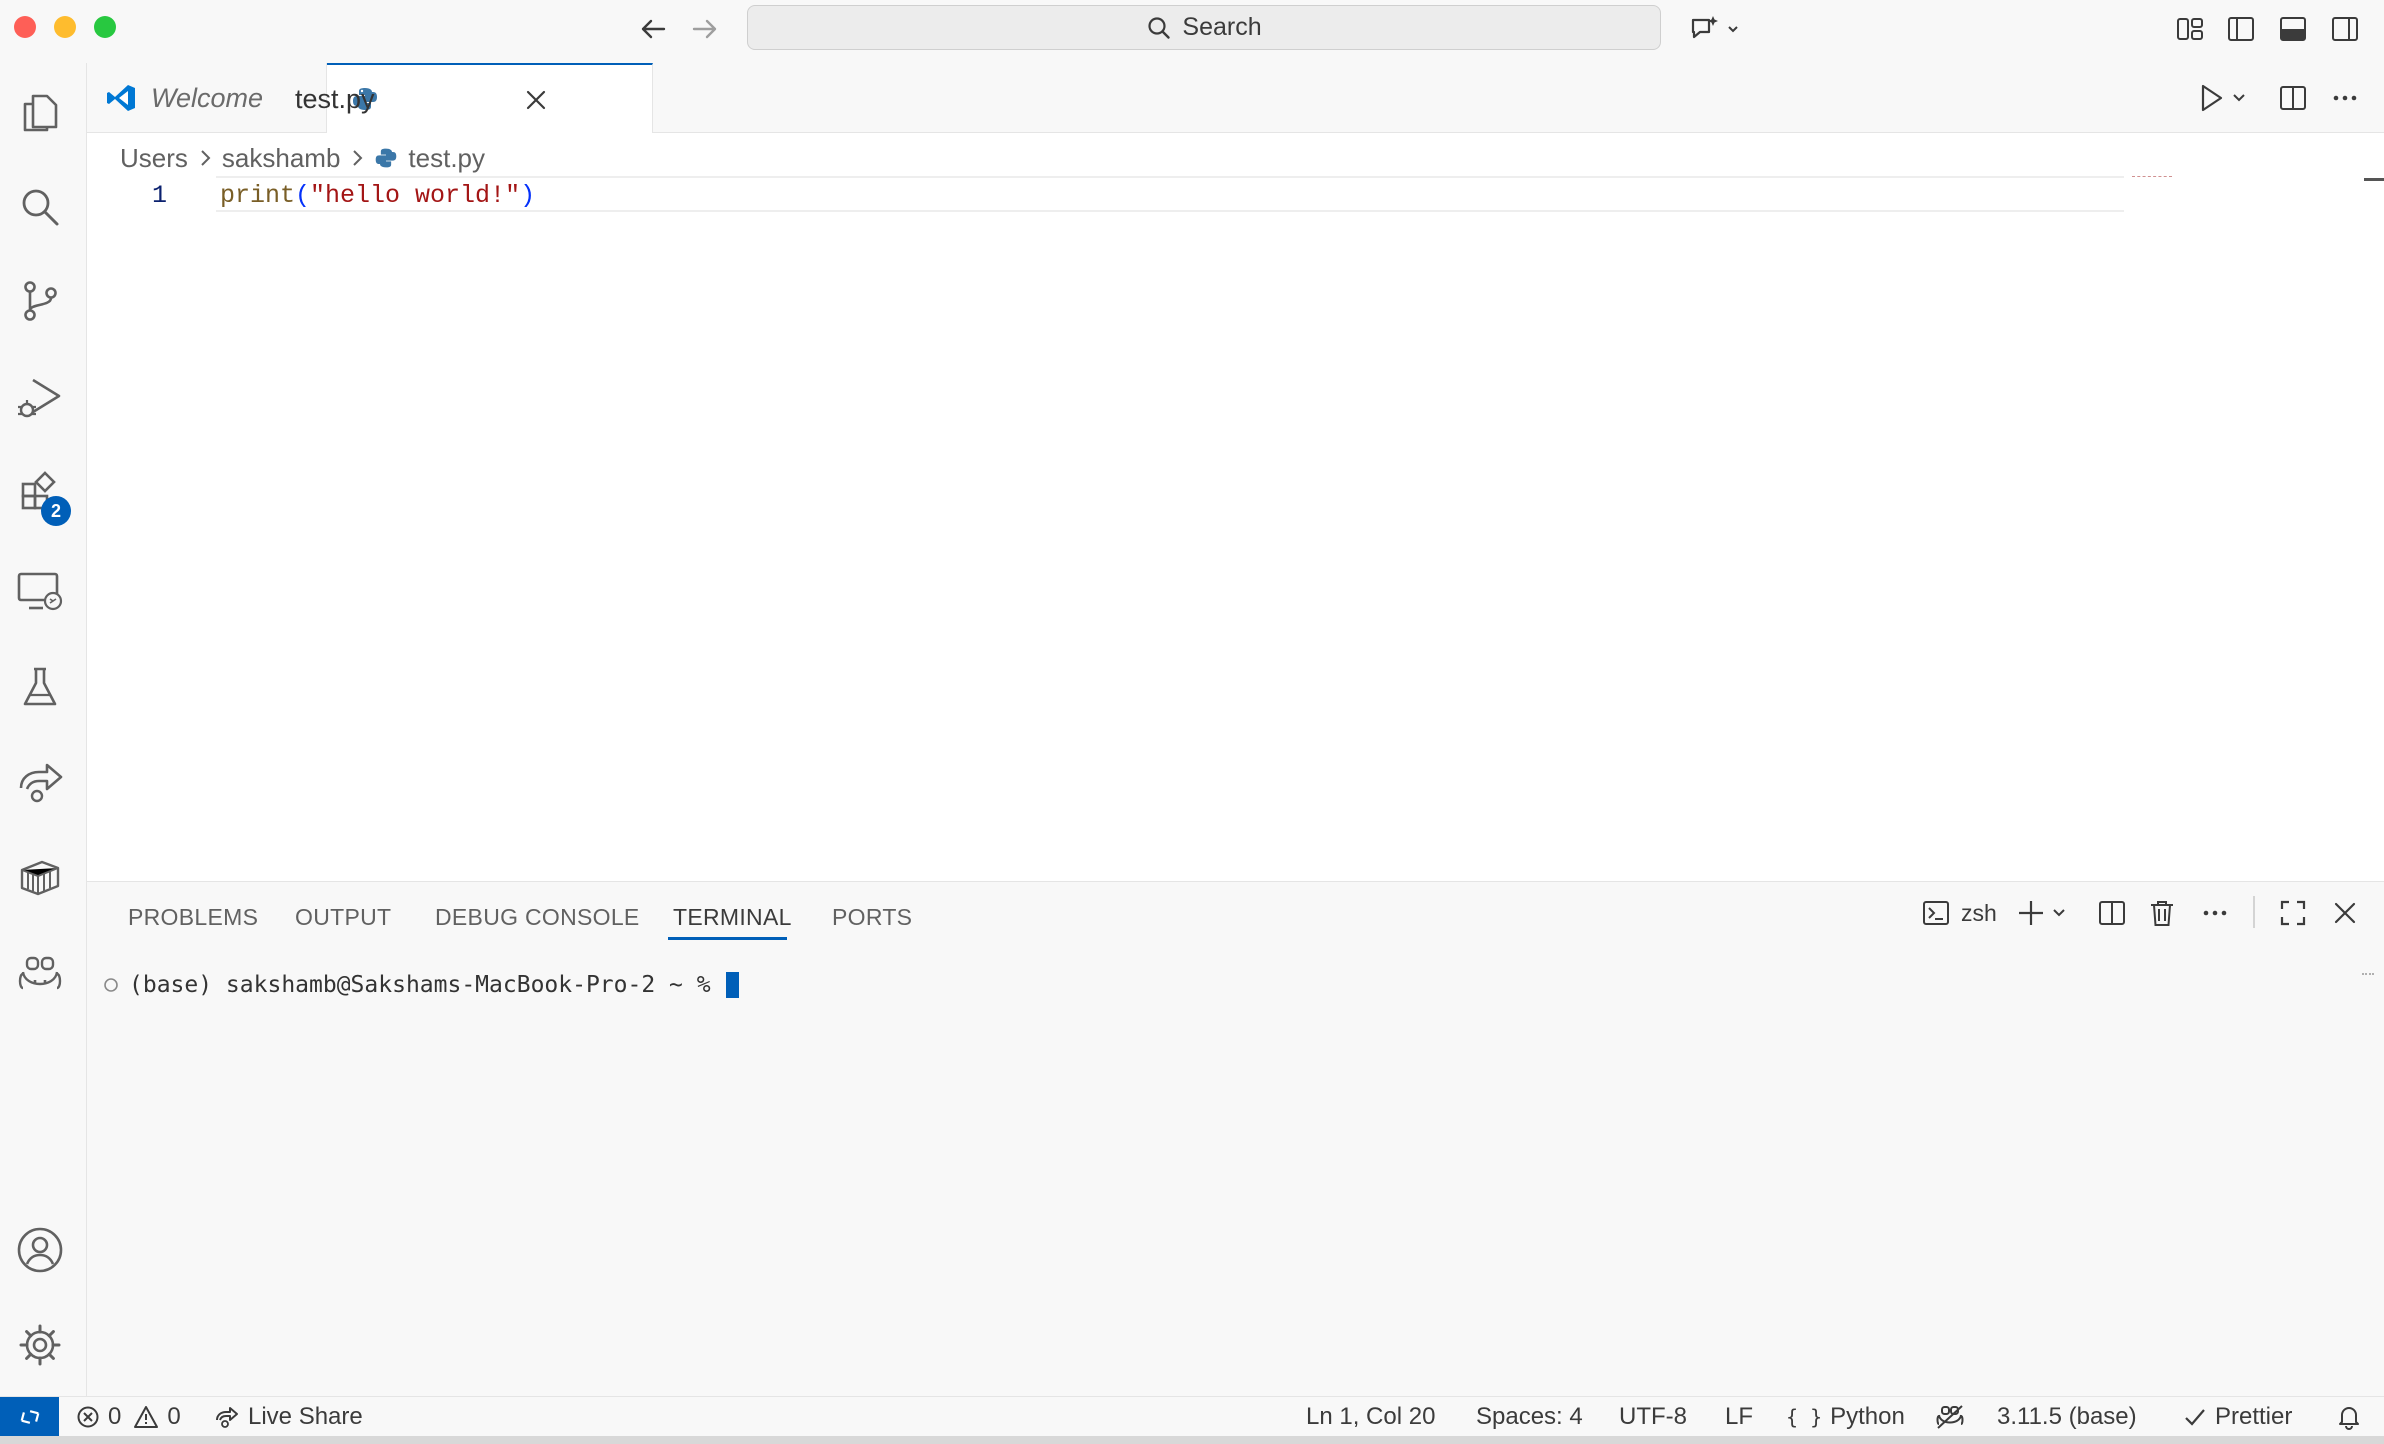 The image size is (2384, 1444). I want to click on toggle-secondary-sidebar-icon, so click(2345, 29).